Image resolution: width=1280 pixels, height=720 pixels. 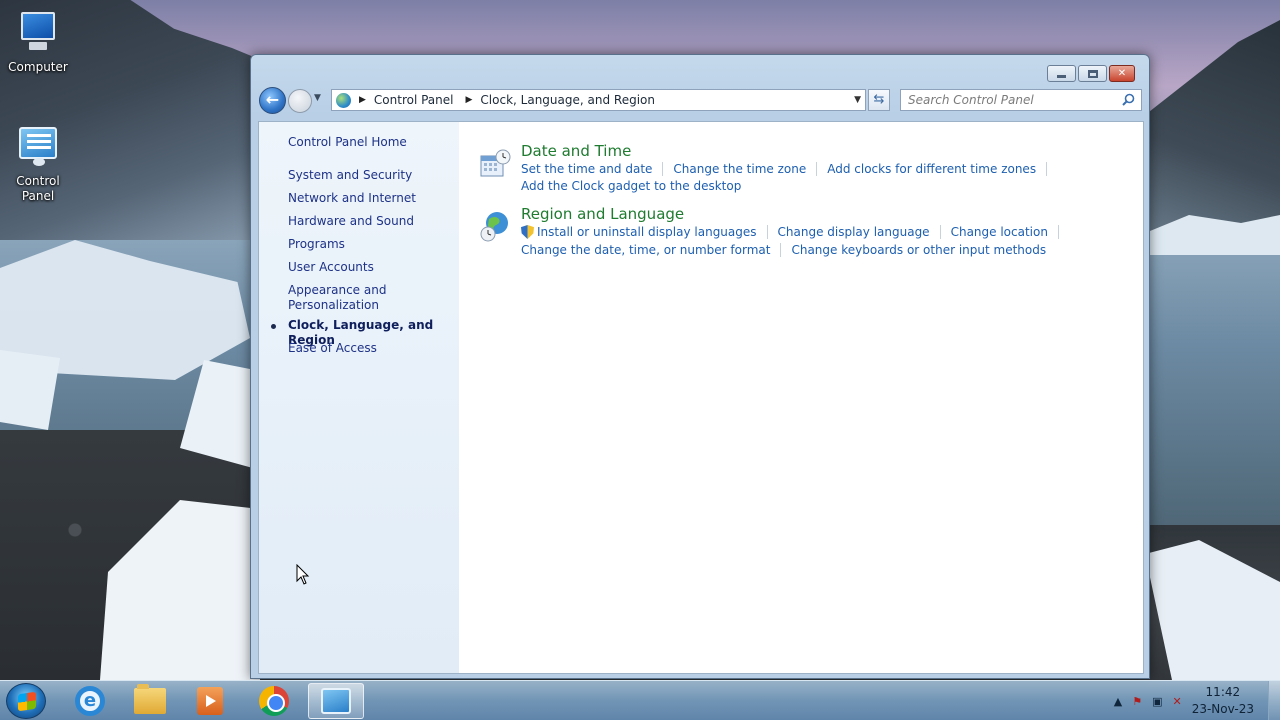 What do you see at coordinates (373, 142) in the screenshot?
I see `sidebar-item-control-panel-home: Control Panel Home` at bounding box center [373, 142].